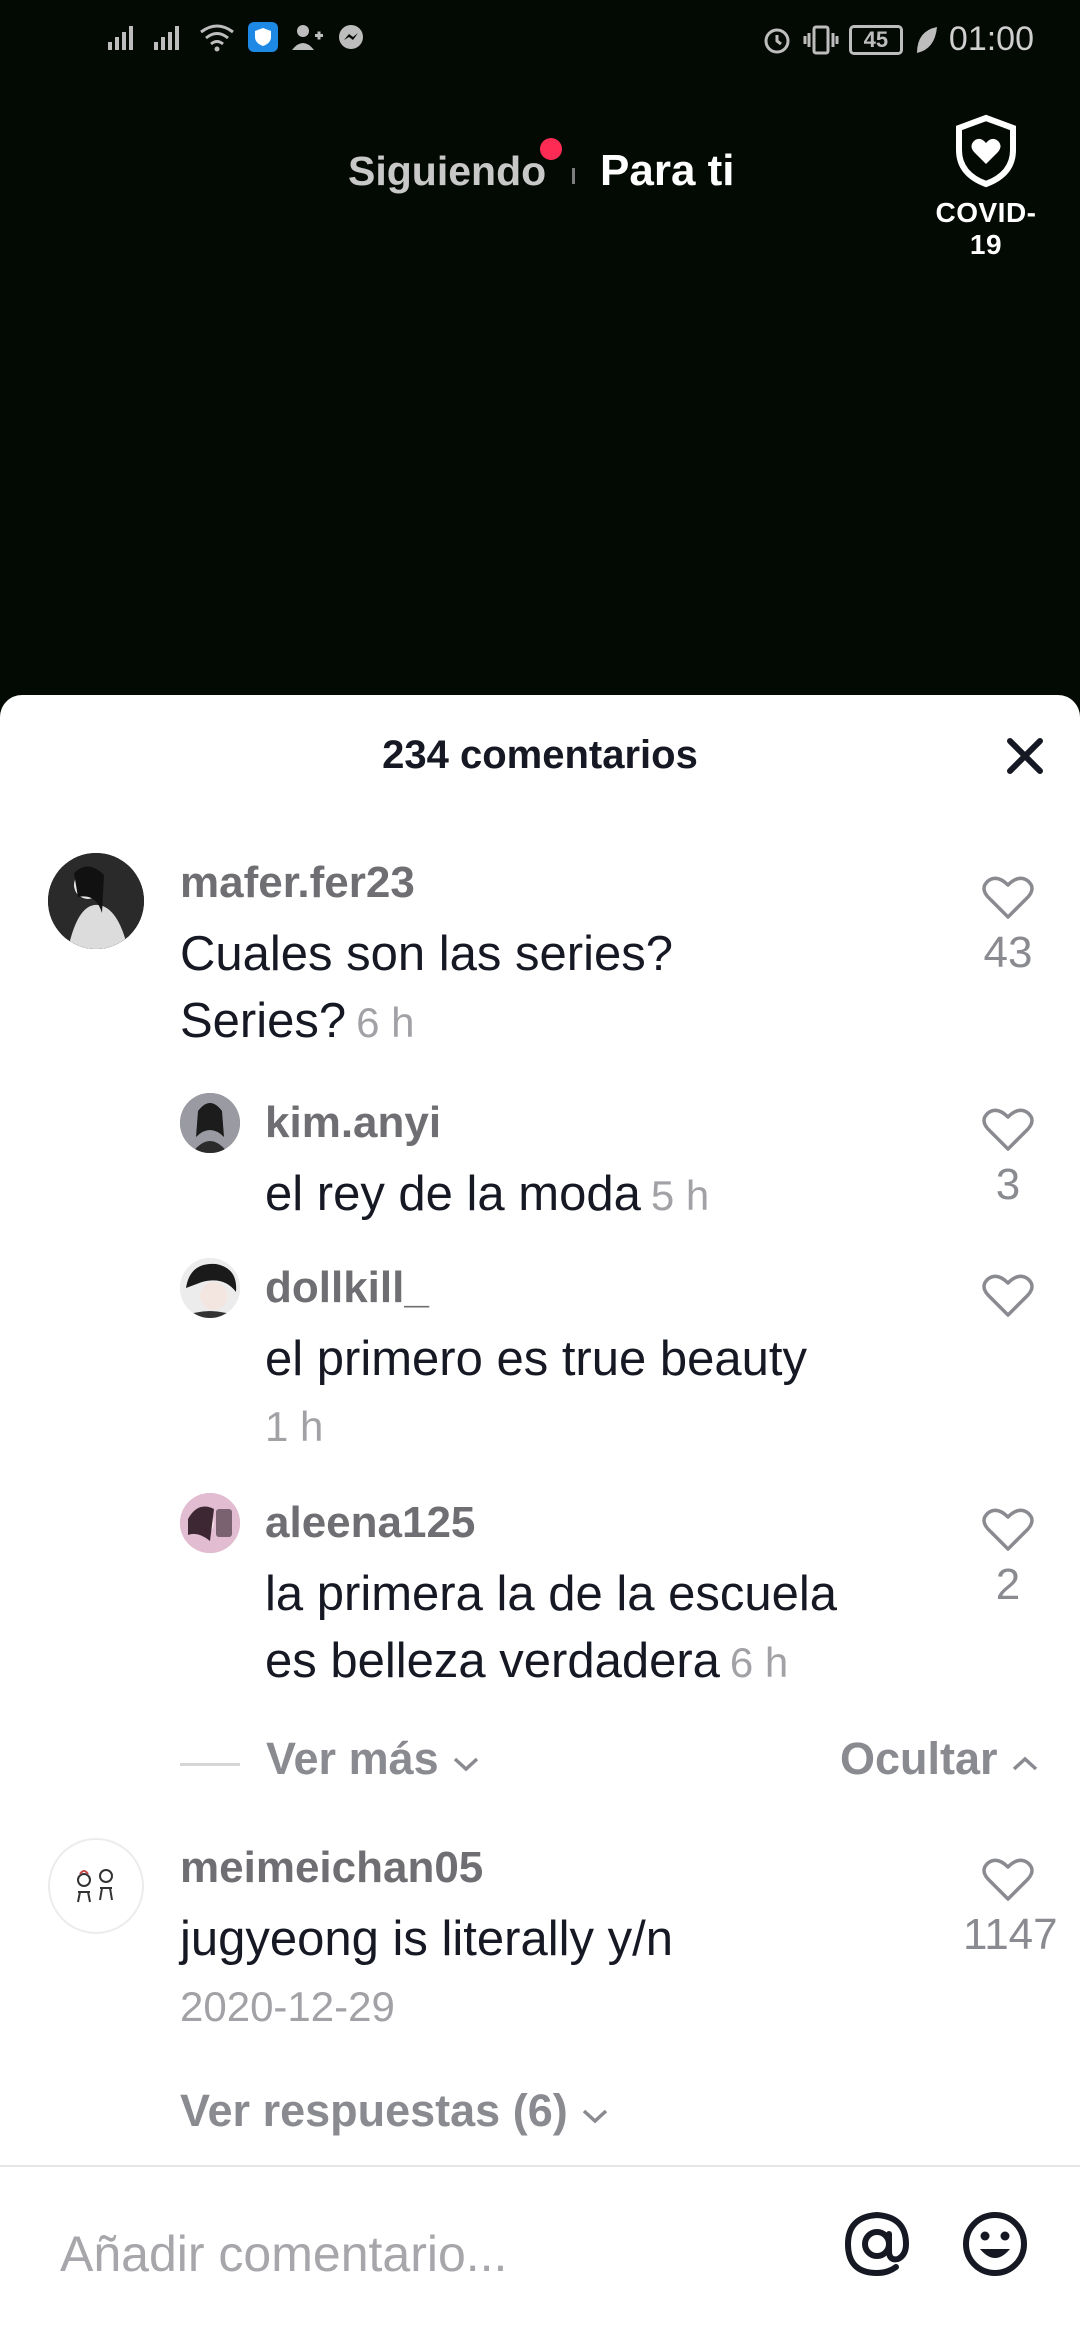  What do you see at coordinates (540, 42) in the screenshot?
I see `status-bar: 45 01:00` at bounding box center [540, 42].